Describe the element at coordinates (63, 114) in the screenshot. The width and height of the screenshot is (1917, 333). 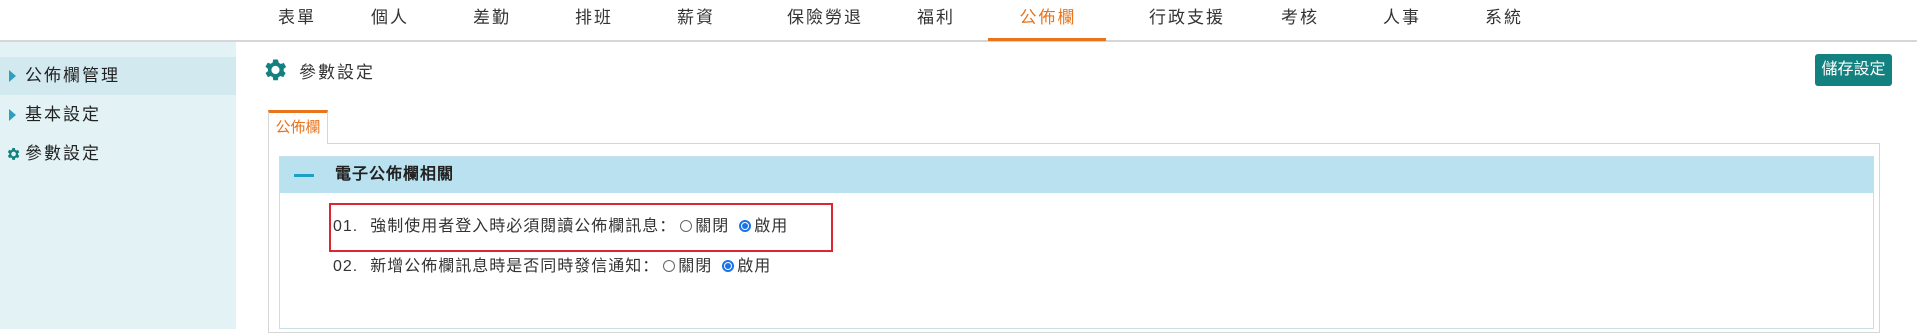
I see `sidebar-item-label: 基本設定` at that location.